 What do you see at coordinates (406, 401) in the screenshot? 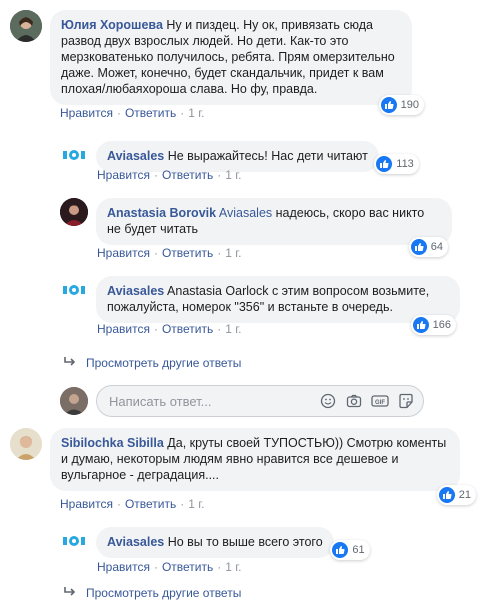
I see `sticker-icon` at bounding box center [406, 401].